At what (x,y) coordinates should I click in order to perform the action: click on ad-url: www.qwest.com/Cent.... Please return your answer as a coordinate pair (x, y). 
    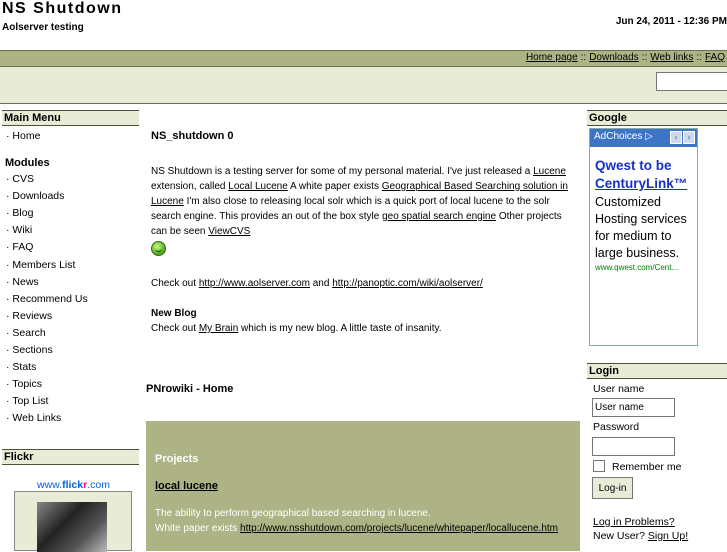
    Looking at the image, I should click on (643, 267).